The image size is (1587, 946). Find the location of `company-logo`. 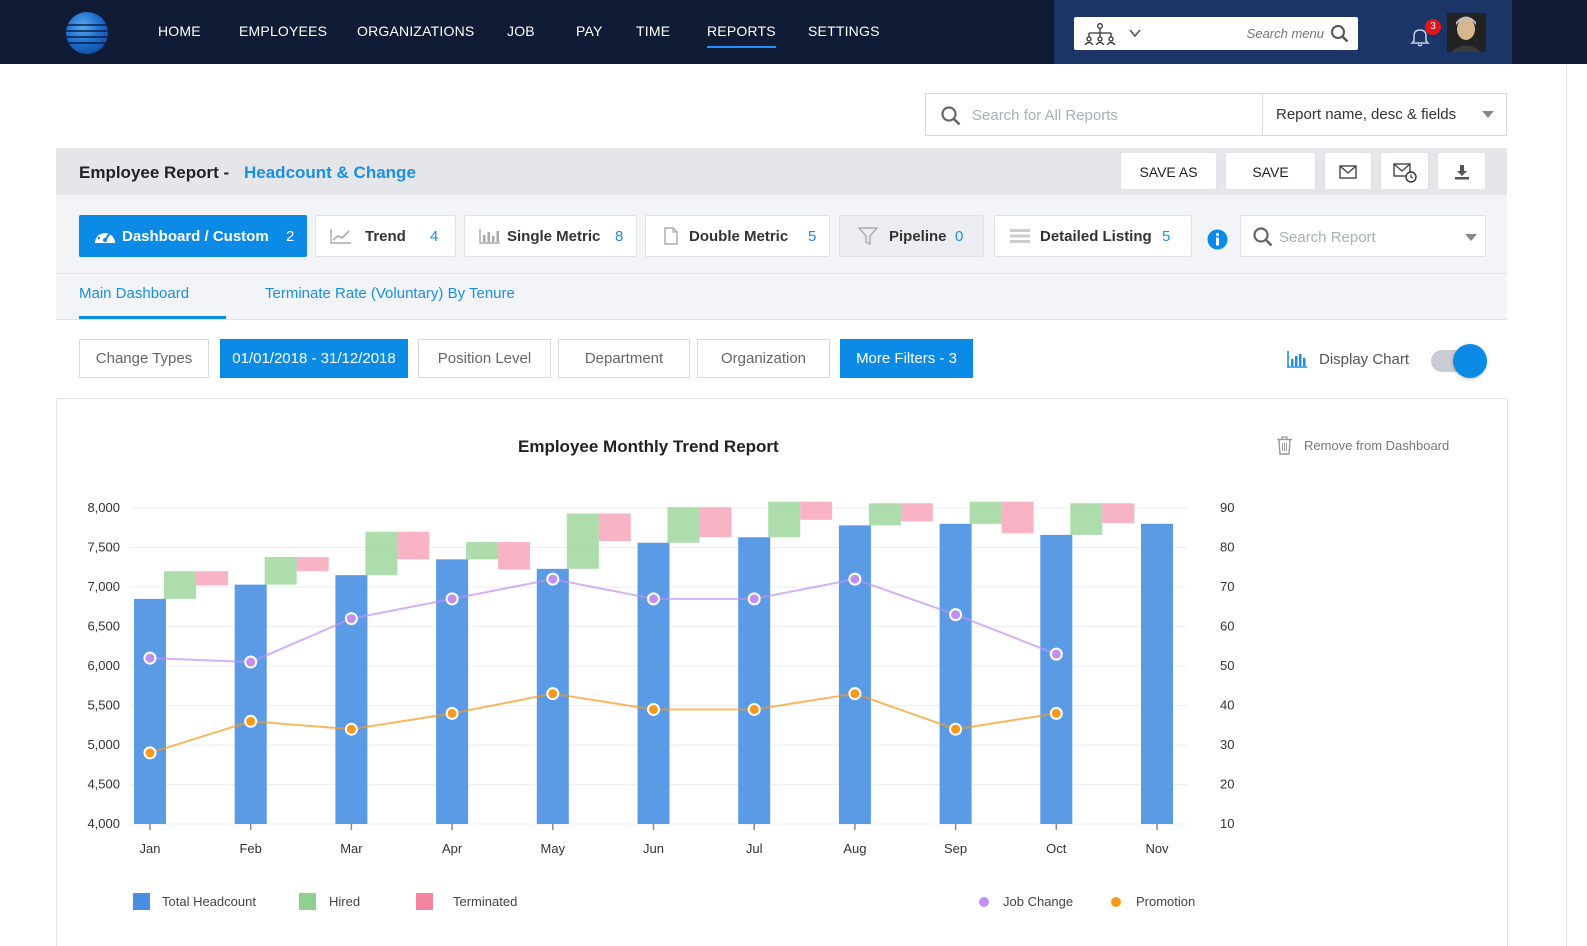

company-logo is located at coordinates (87, 33).